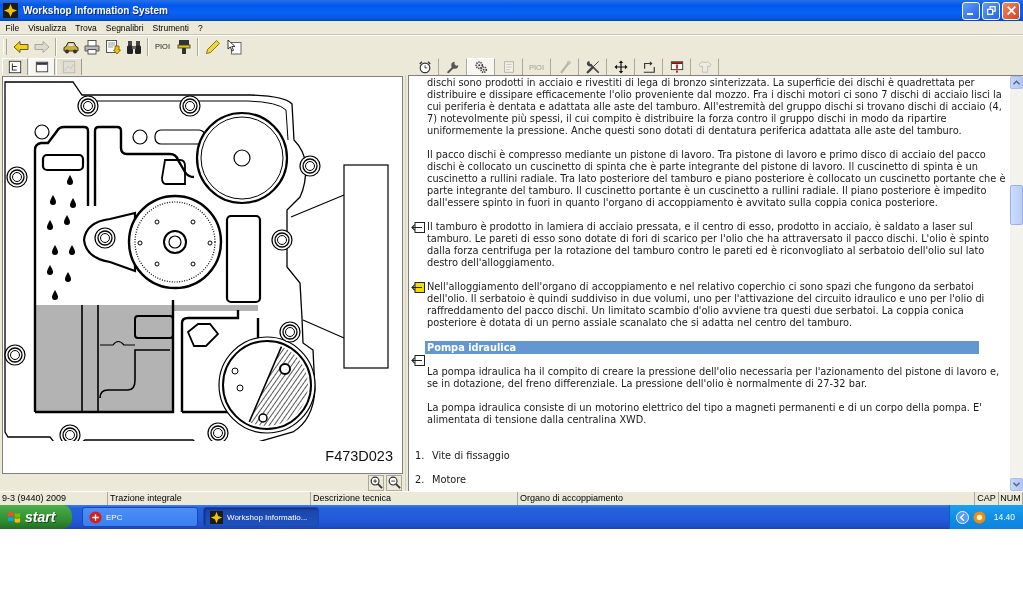 This screenshot has height=615, width=1023. What do you see at coordinates (449, 480) in the screenshot?
I see `list-item-text: Motore` at bounding box center [449, 480].